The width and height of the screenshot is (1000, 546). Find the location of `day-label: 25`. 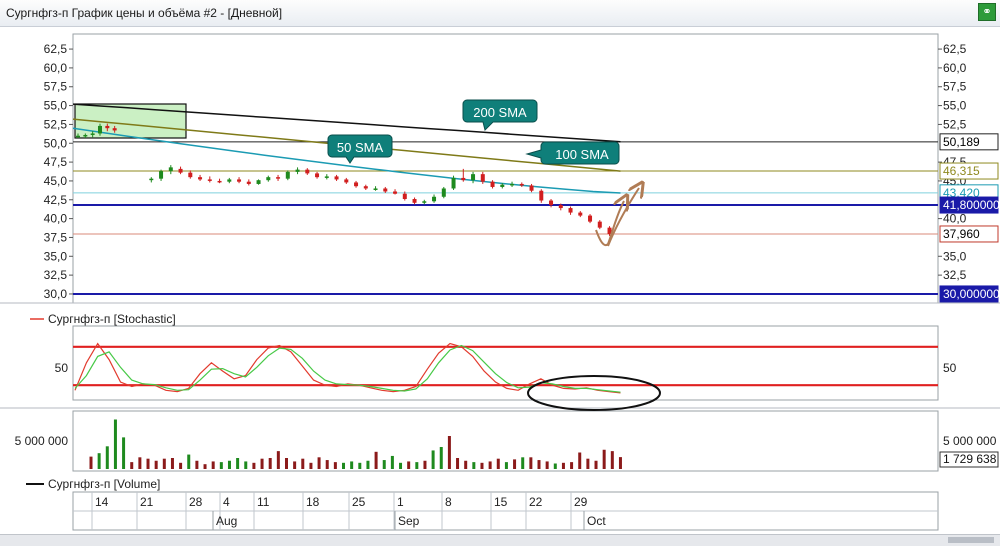

day-label: 25 is located at coordinates (359, 502).